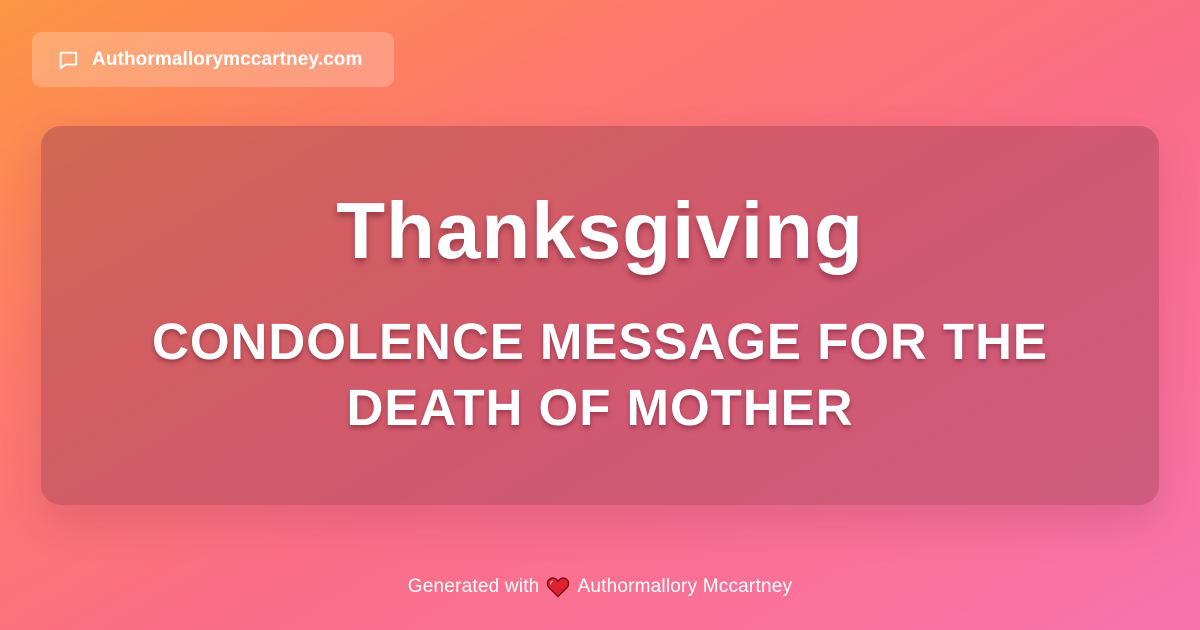  Describe the element at coordinates (558, 587) in the screenshot. I see `heart-icon` at that location.